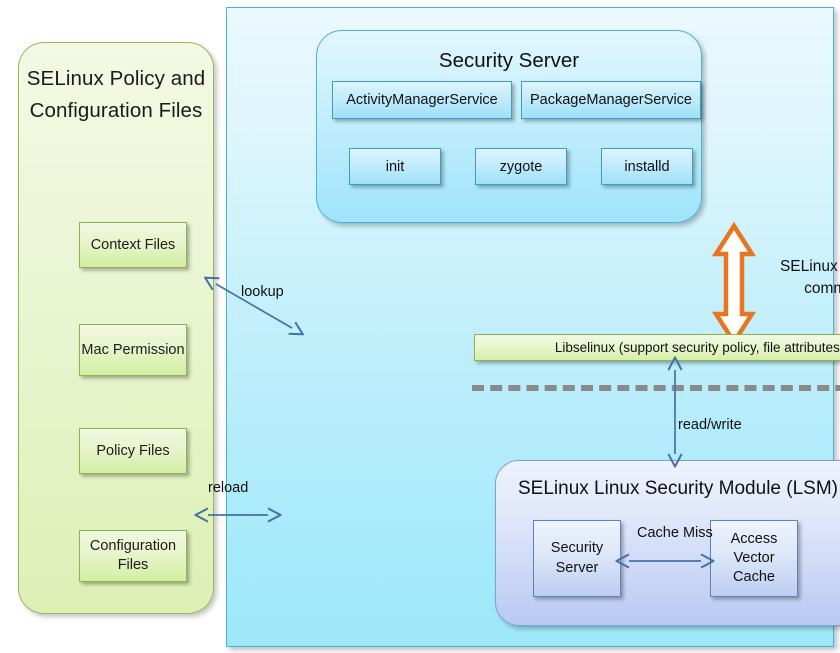  I want to click on cache-miss-label: Cache Miss, so click(675, 533).